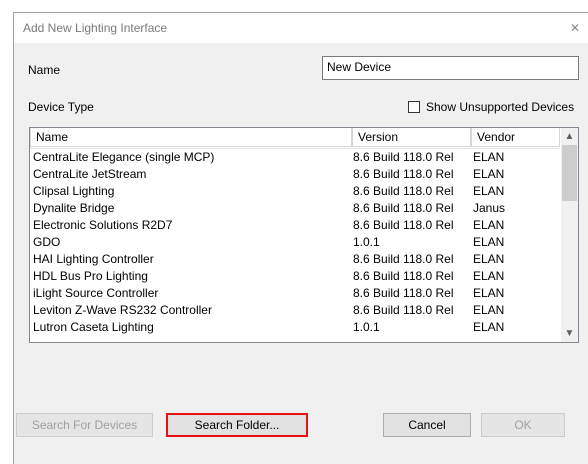 The width and height of the screenshot is (588, 464). I want to click on ok-button: OK, so click(523, 425).